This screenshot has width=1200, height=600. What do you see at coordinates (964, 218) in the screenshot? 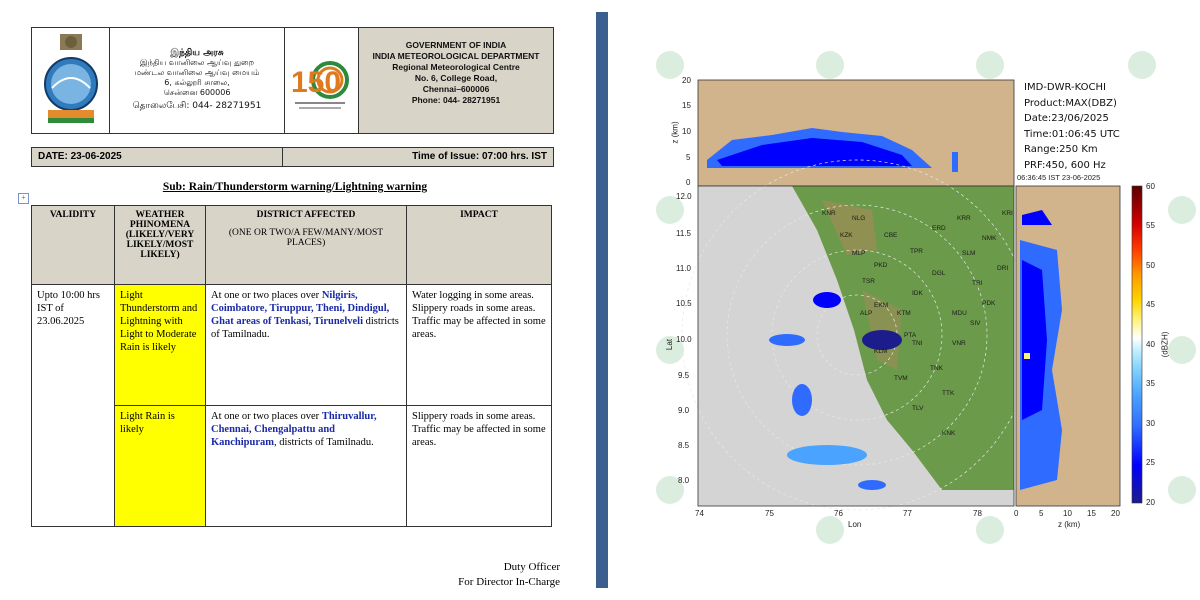
I see `city-label: KRR` at bounding box center [964, 218].